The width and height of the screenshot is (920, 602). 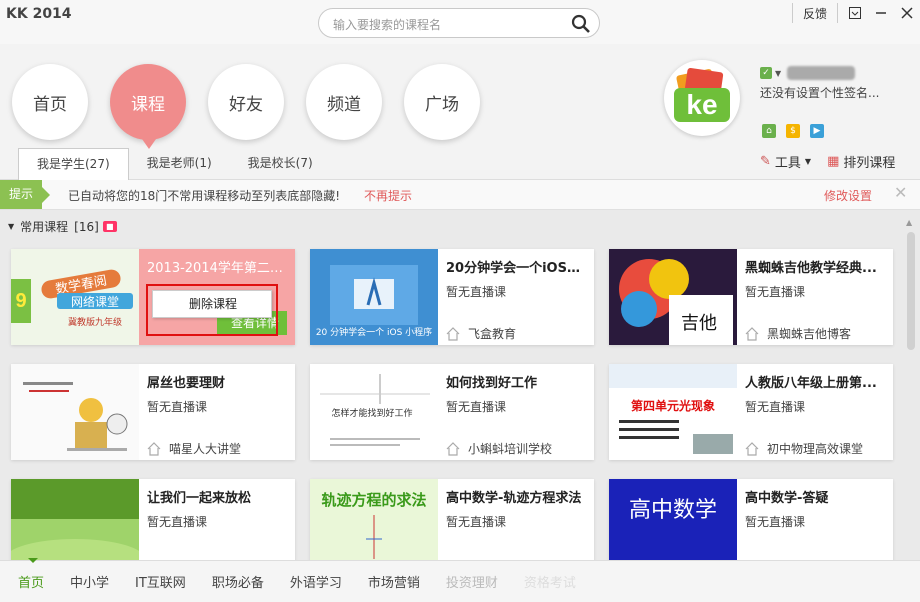 I want to click on category-nav: 首页 中小学 IT互联网 职场必备 外语学习 市场营销 投资理财 资格考试, so click(x=460, y=580).